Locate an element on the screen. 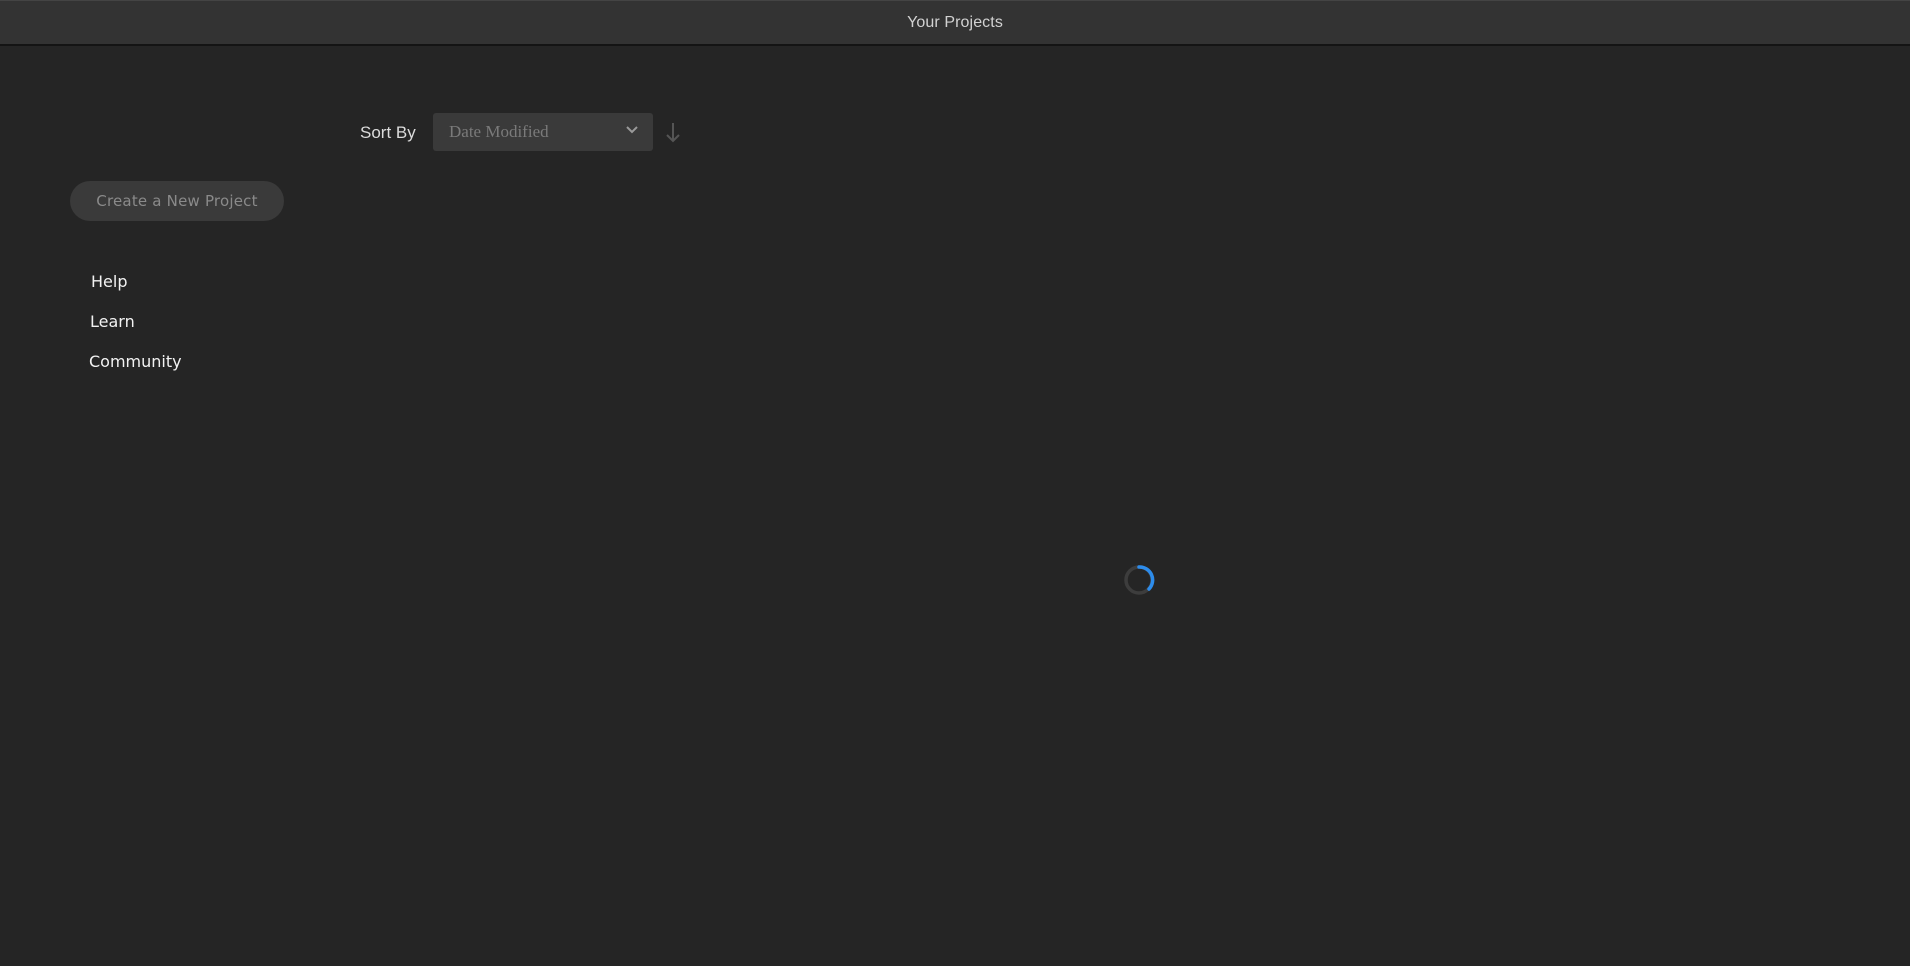 Image resolution: width=1910 pixels, height=966 pixels. create-new-project-button: Create a New Project is located at coordinates (177, 201).